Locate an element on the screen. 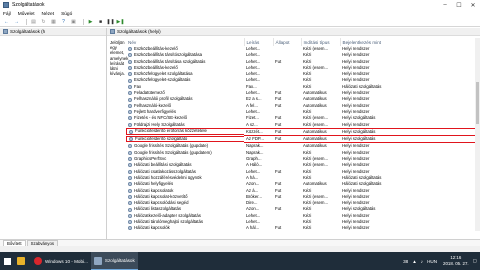 Image resolution: width=480 pixels, height=270 pixels. stop-service-icon: ■ is located at coordinates (100, 22).